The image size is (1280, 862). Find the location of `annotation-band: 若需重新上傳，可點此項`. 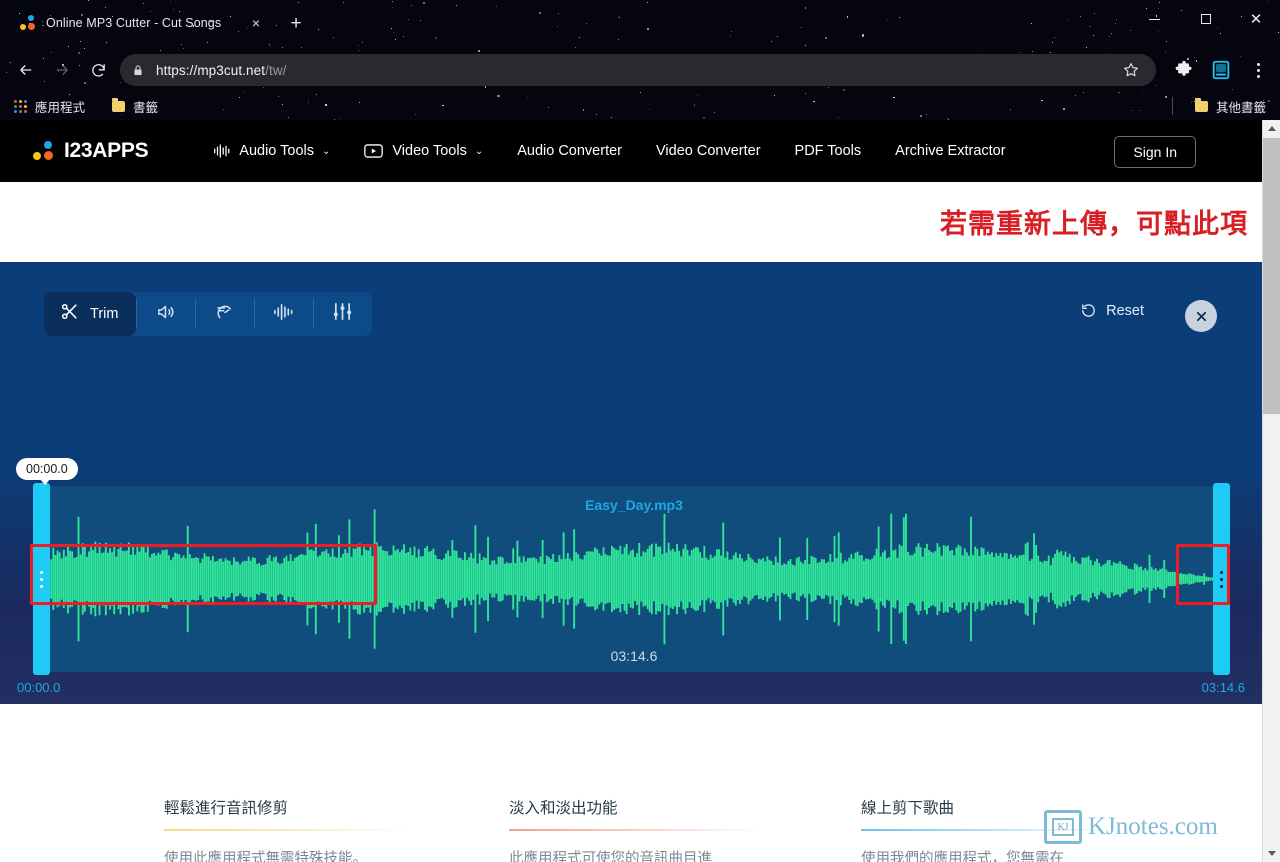

annotation-band: 若需重新上傳，可點此項 is located at coordinates (631, 222).